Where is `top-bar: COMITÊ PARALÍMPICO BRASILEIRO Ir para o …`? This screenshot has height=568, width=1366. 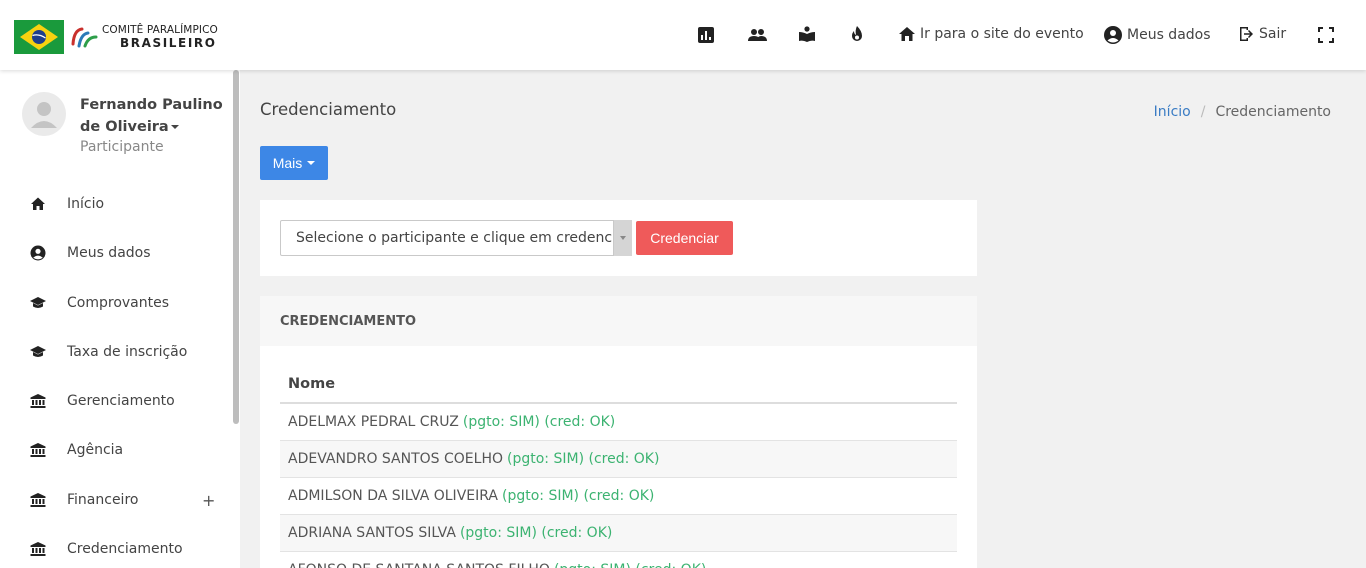
top-bar: COMITÊ PARALÍMPICO BRASILEIRO Ir para o … is located at coordinates (683, 35).